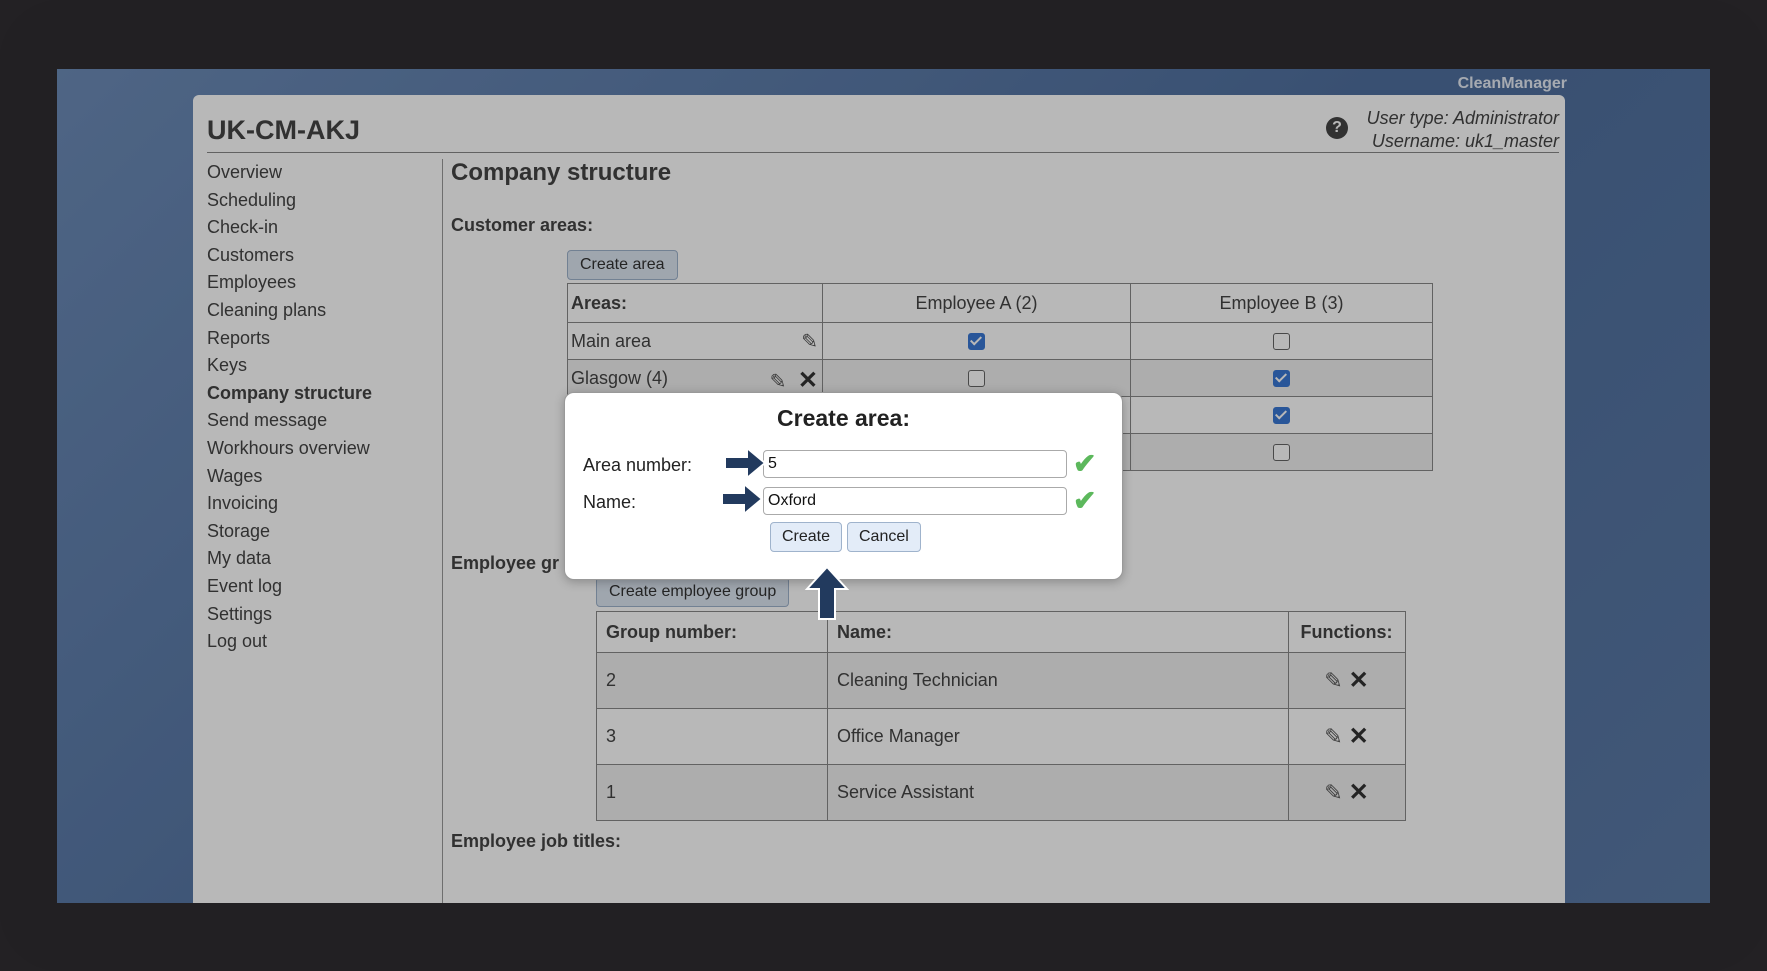 This screenshot has height=971, width=1767. Describe the element at coordinates (884, 537) in the screenshot. I see `cancel-button: Cancel` at that location.